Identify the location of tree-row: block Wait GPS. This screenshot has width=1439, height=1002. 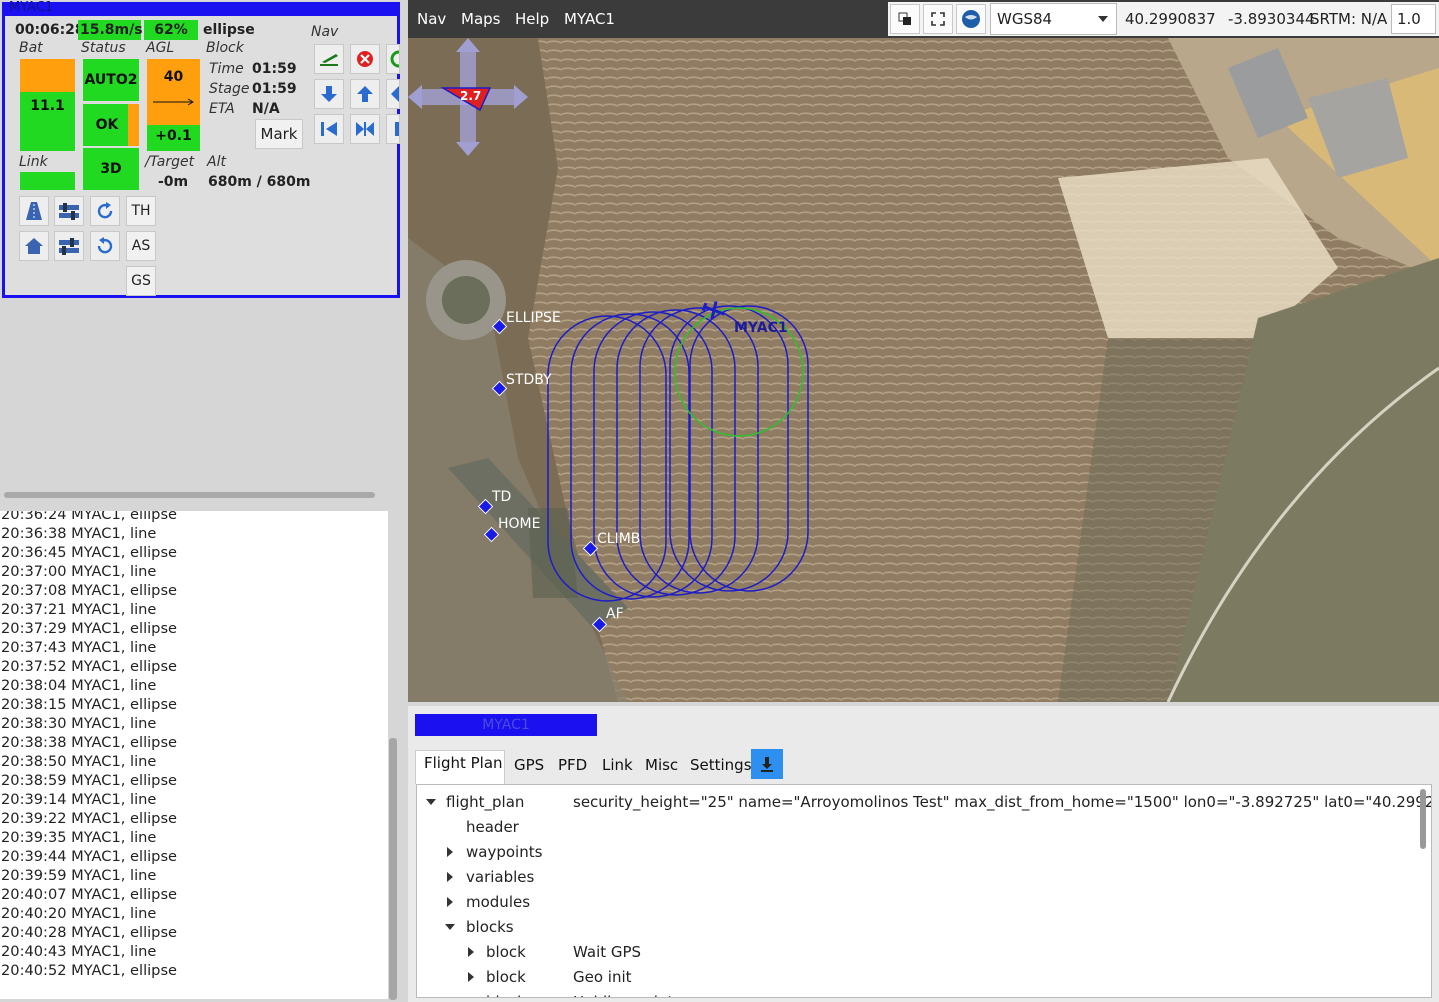
(617, 952).